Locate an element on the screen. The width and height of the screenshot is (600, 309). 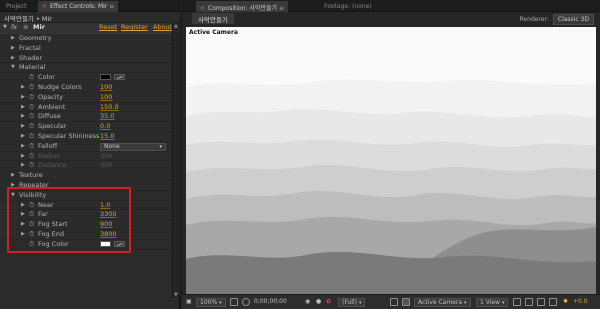
property-row-falloff: ▶ ⏱ Falloff None ▾ is located at coordinates (86, 147).